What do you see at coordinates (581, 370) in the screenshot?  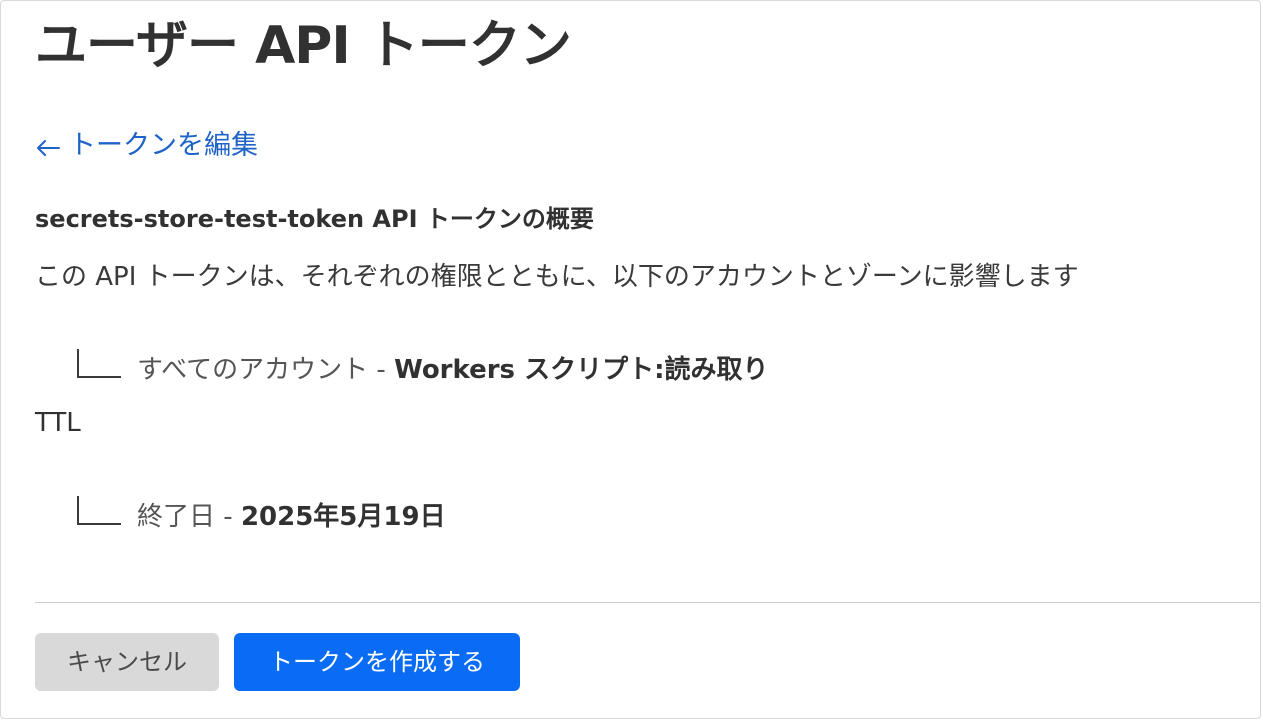 I see `permission-name: Workers スクリプト:読み取り` at bounding box center [581, 370].